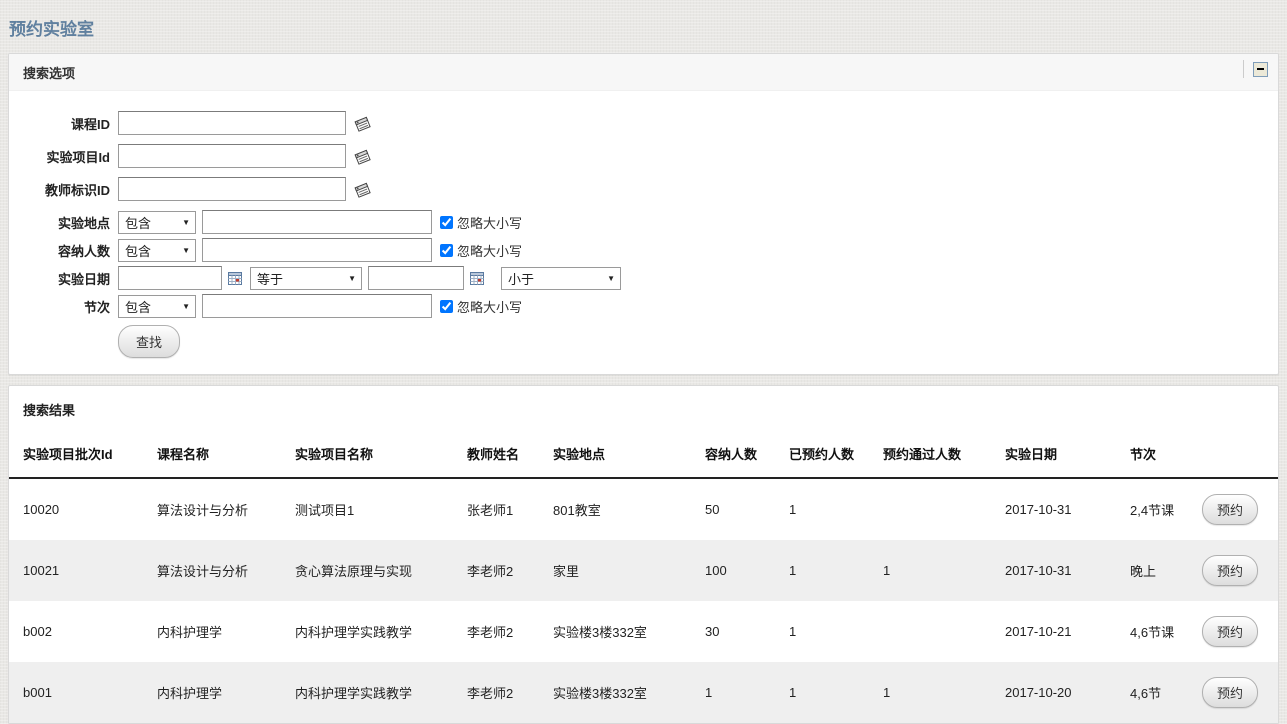 Image resolution: width=1287 pixels, height=724 pixels. Describe the element at coordinates (138, 251) in the screenshot. I see `capacity-operator-value: 包含` at that location.